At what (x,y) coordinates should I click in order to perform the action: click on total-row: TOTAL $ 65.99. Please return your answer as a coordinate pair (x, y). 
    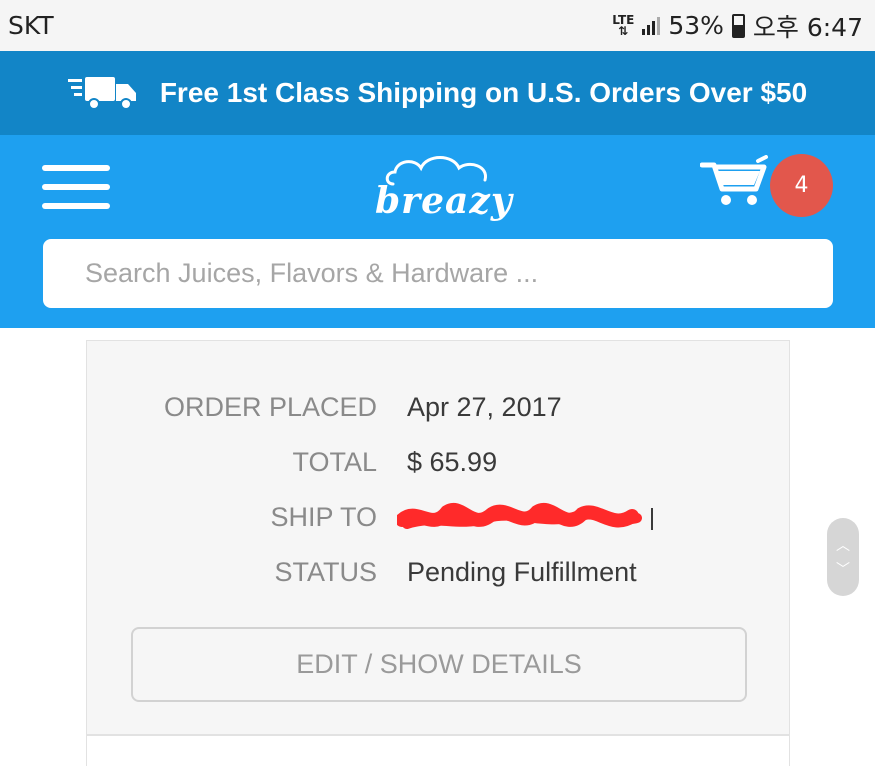
    Looking at the image, I should click on (439, 462).